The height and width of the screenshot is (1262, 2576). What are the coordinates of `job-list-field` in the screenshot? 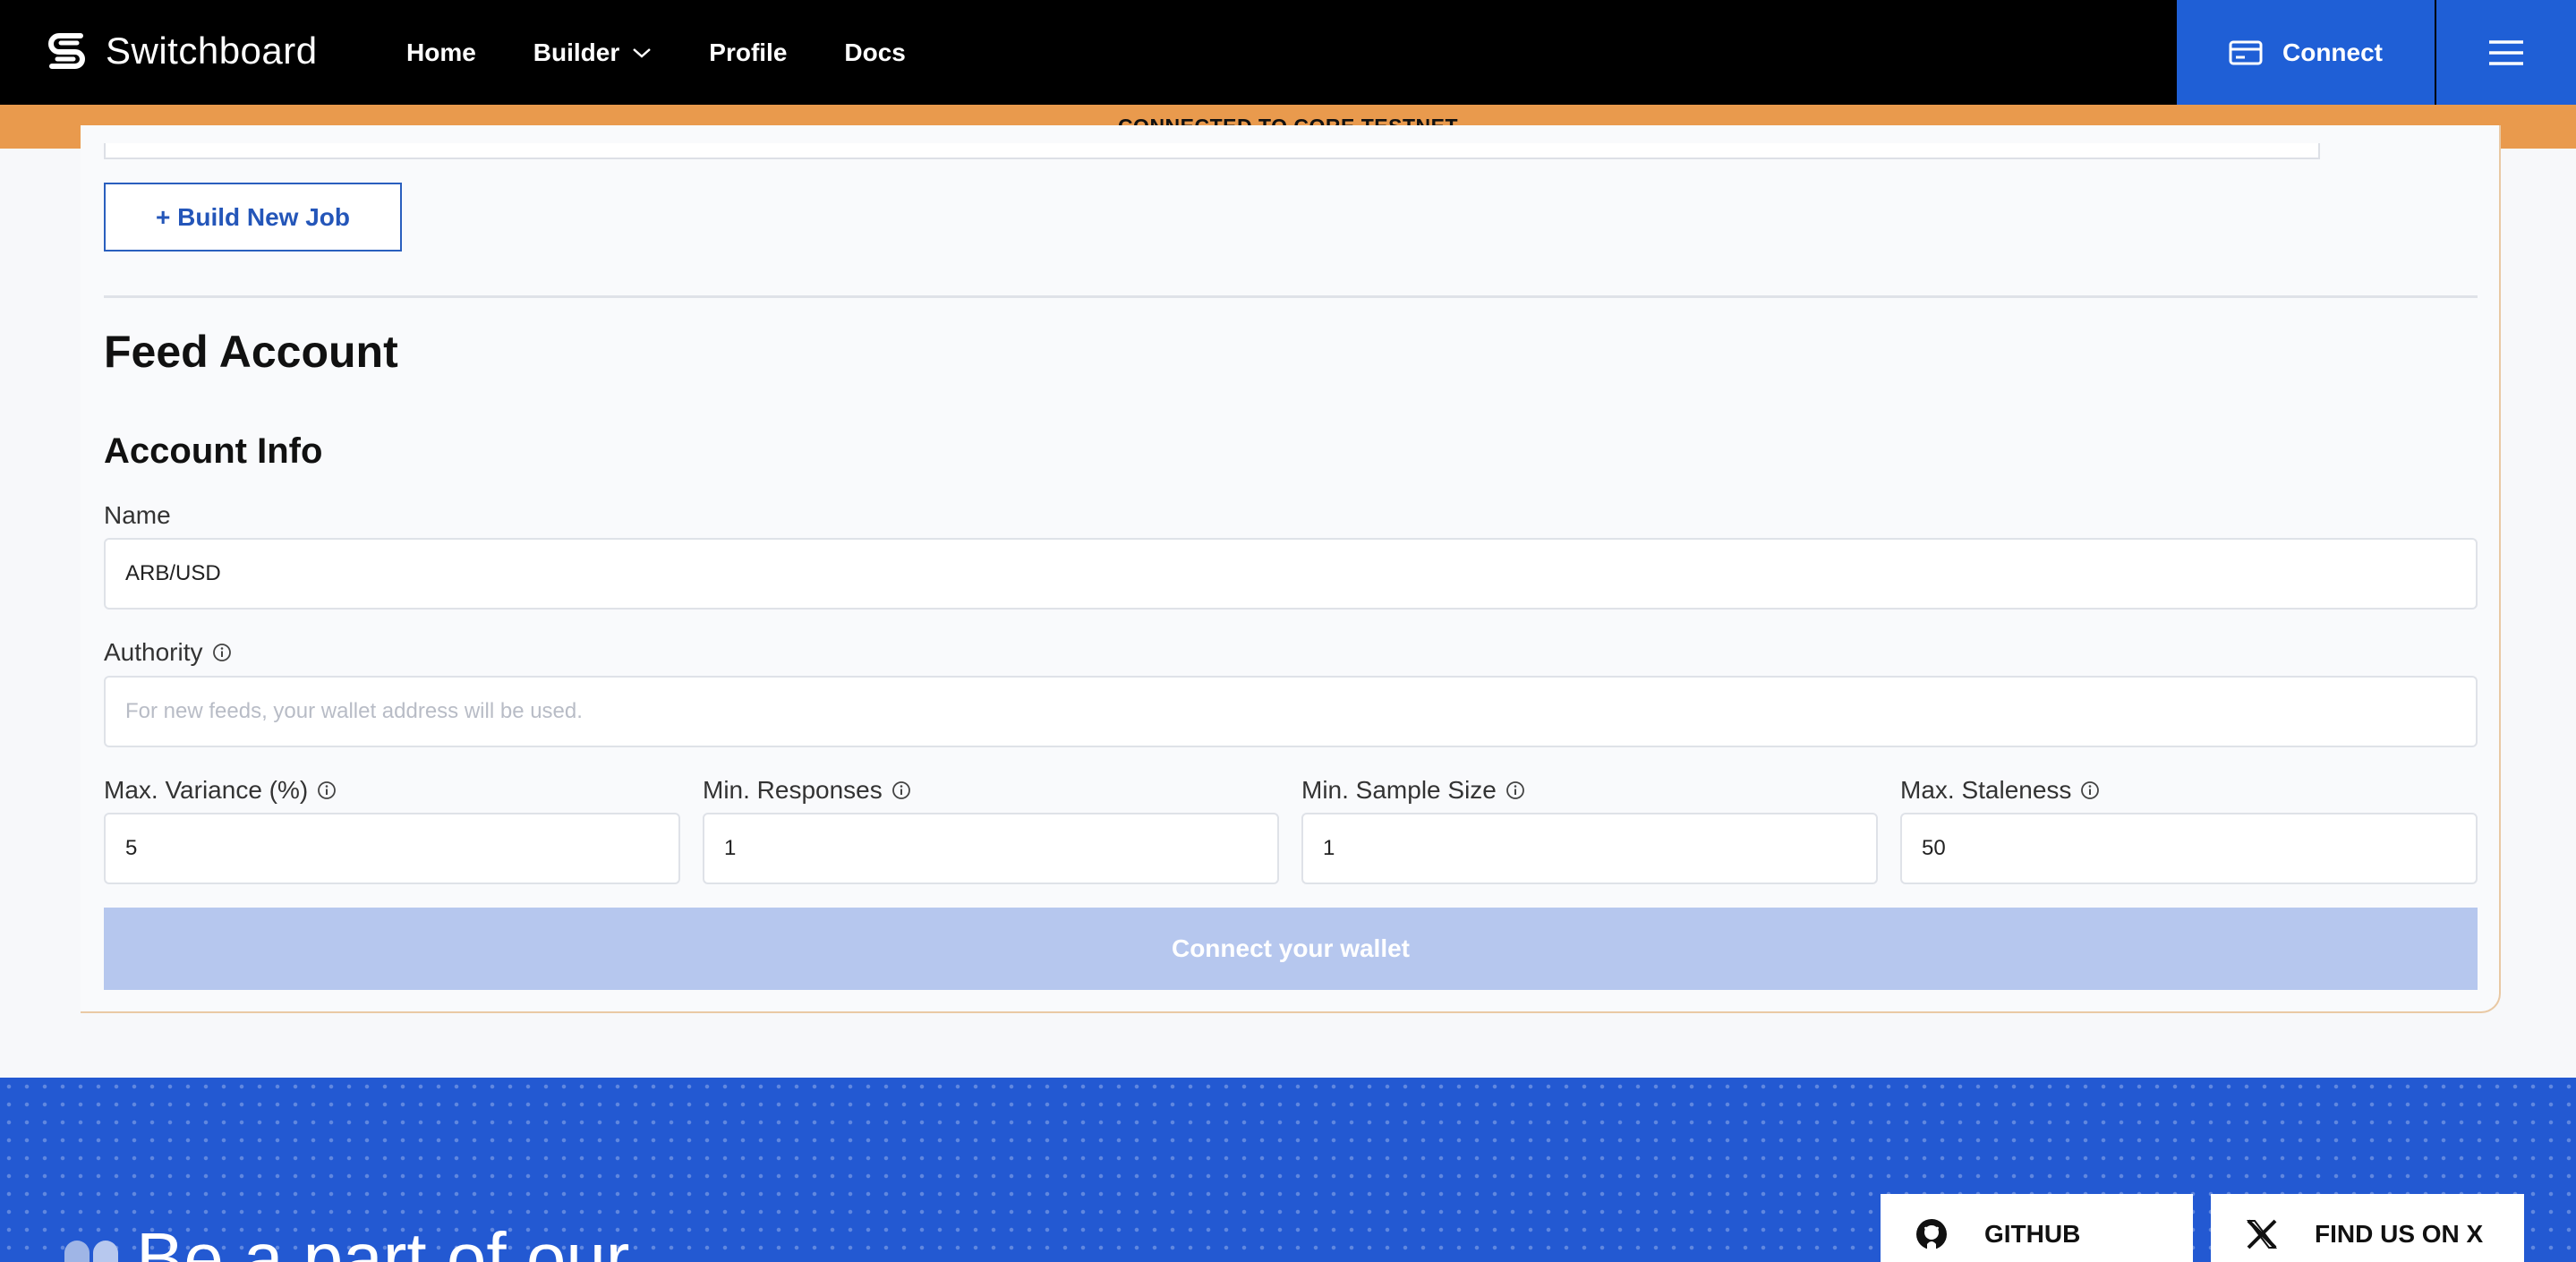 It's located at (1212, 151).